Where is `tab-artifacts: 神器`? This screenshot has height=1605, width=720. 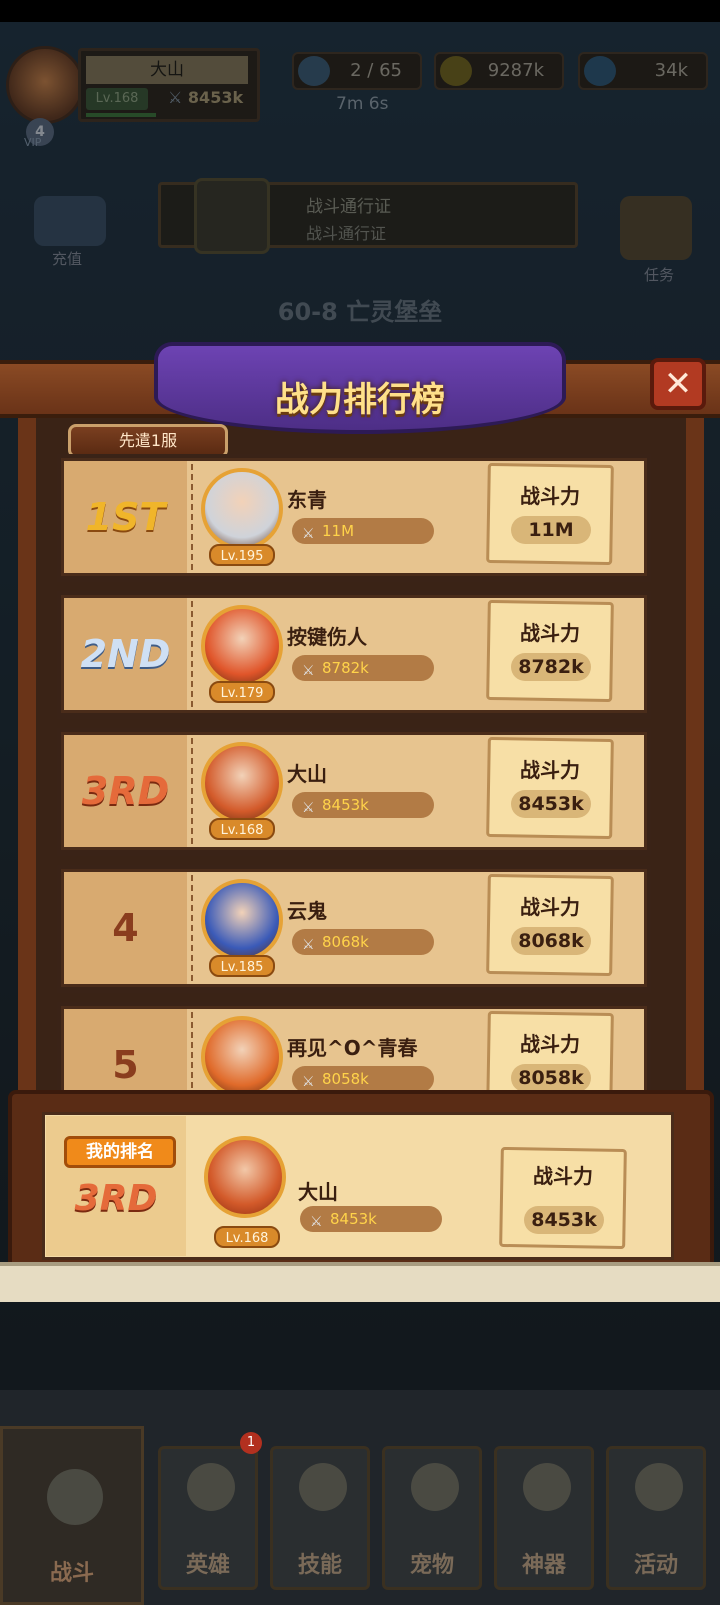 tab-artifacts: 神器 is located at coordinates (544, 1518).